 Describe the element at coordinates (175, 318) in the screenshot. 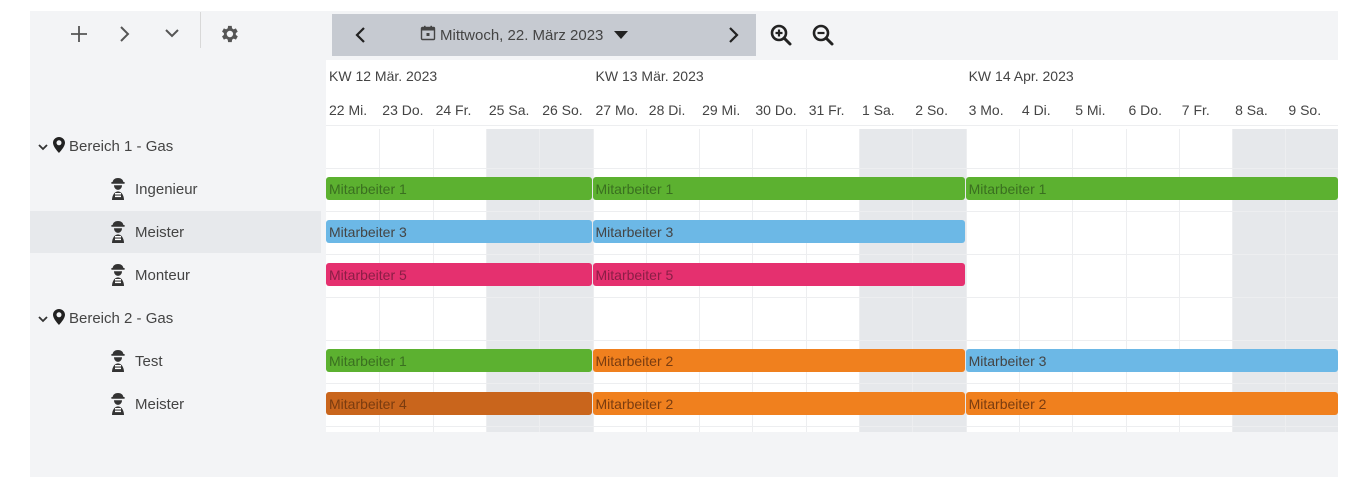

I see `resource-group: Bereich 2 - Gas` at that location.